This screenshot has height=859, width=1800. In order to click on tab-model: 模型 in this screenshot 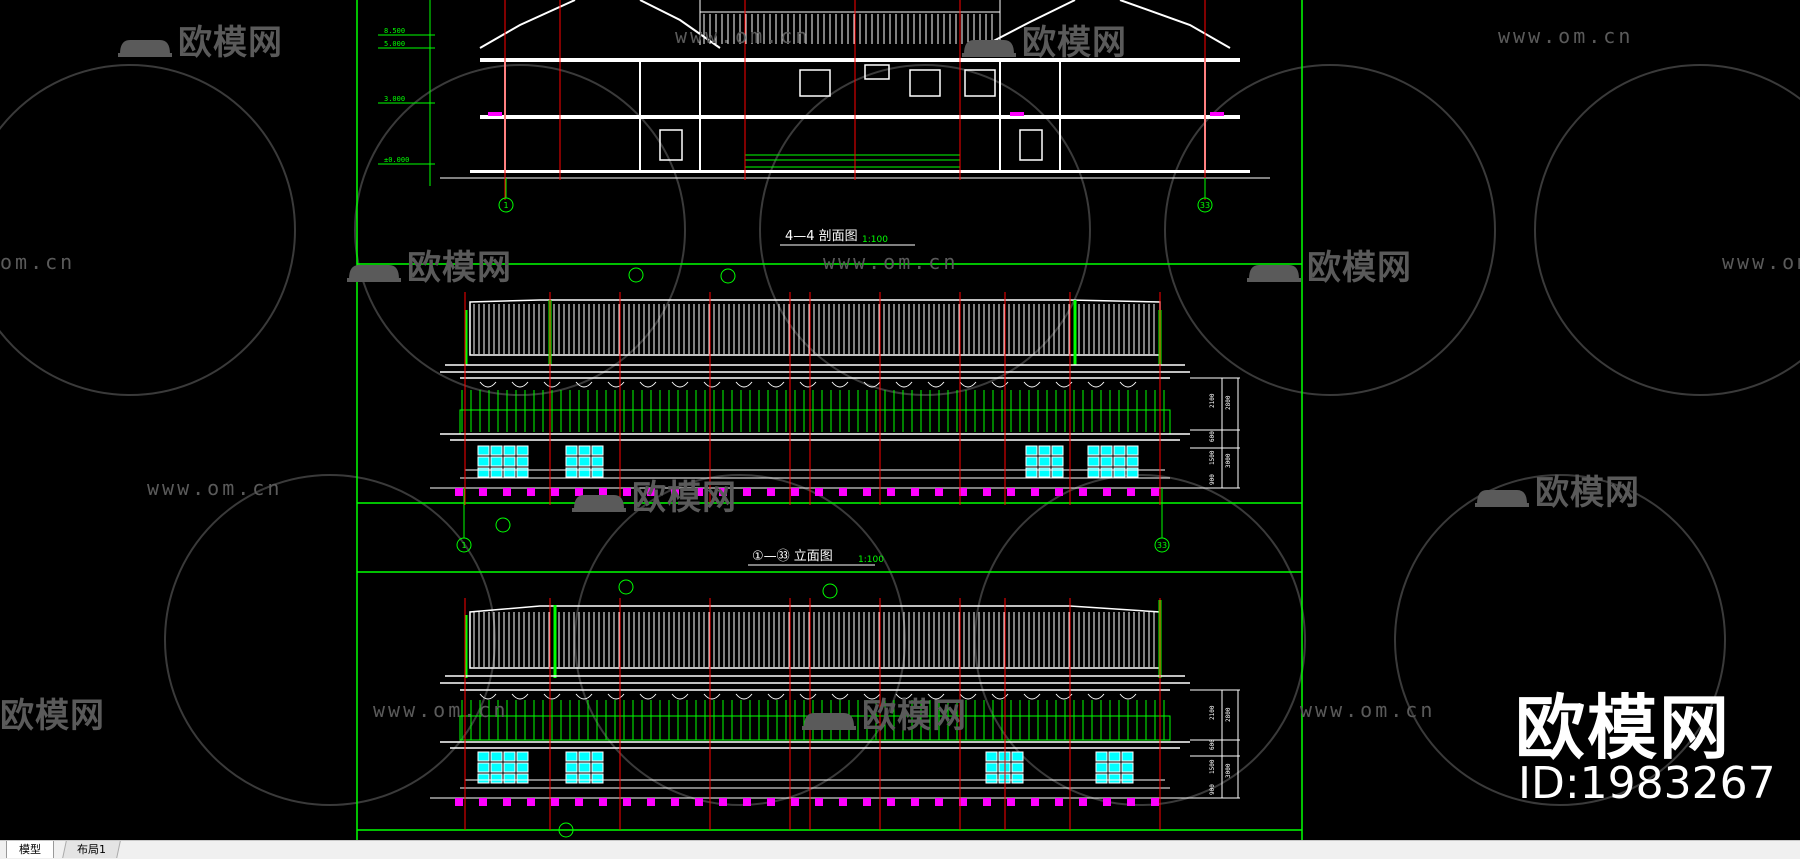, I will do `click(30, 849)`.